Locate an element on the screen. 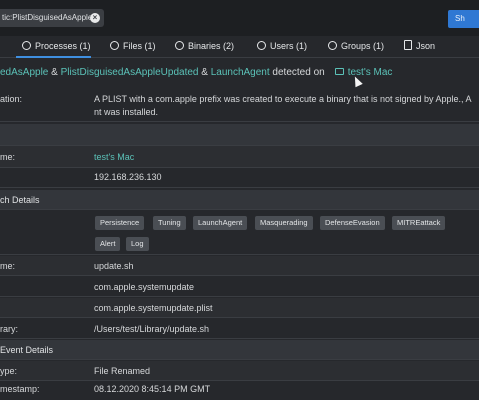 The width and height of the screenshot is (479, 400). binaries-icon is located at coordinates (179, 45).